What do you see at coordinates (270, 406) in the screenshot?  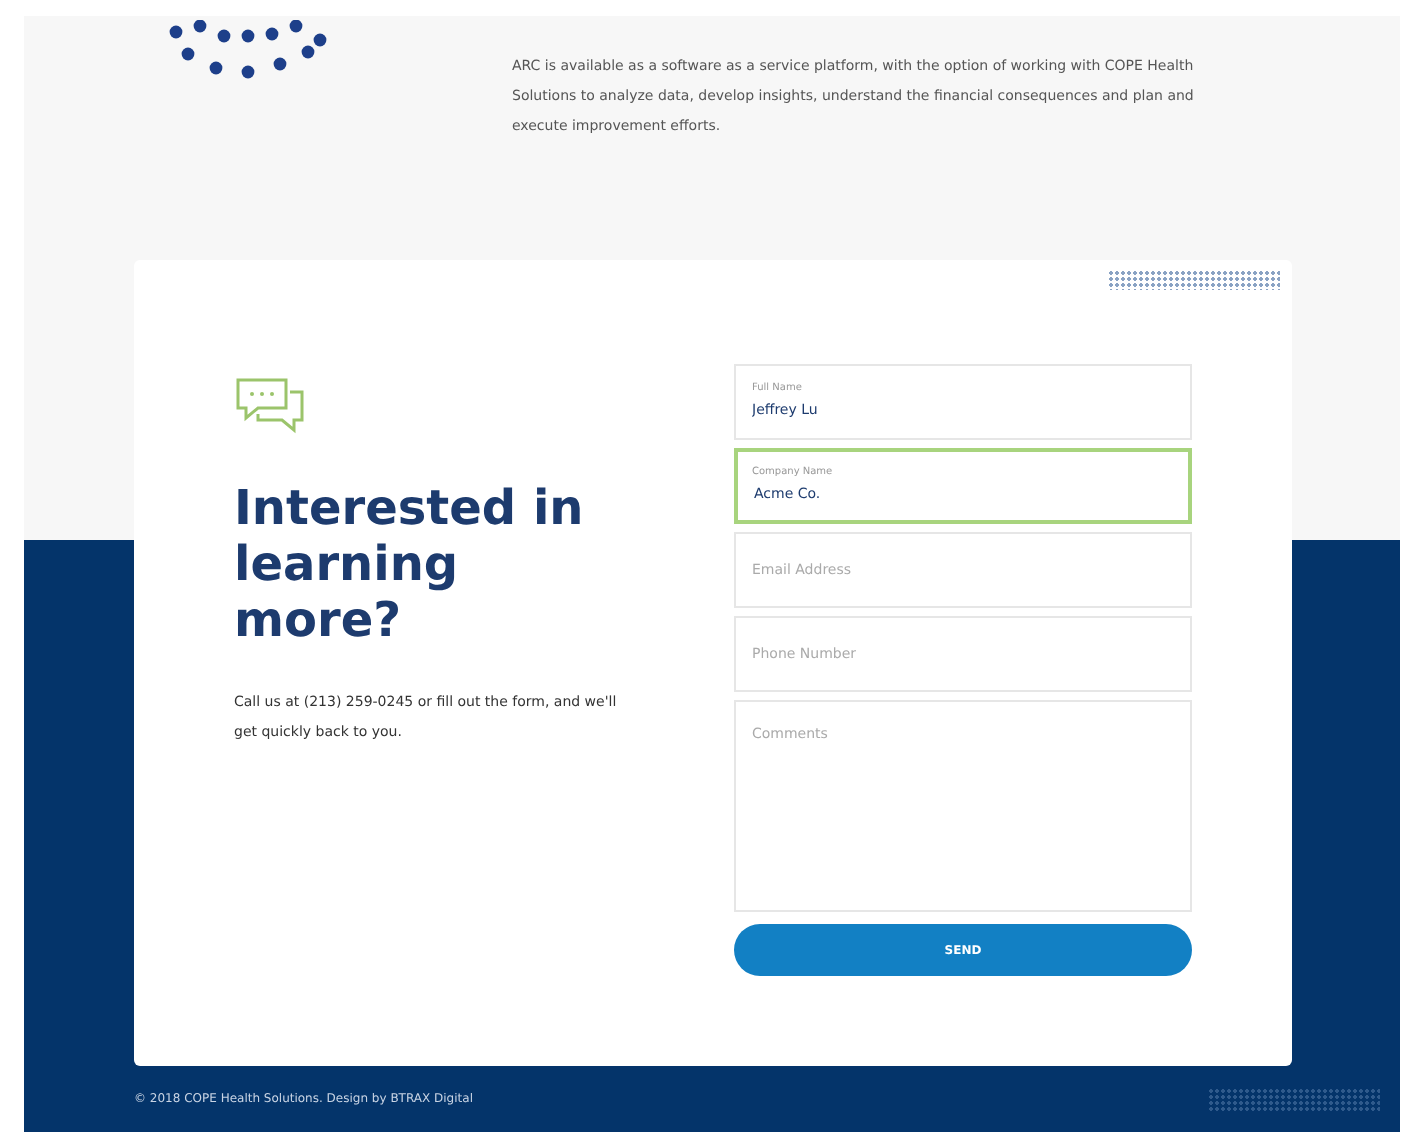 I see `chat-bubbles-icon` at bounding box center [270, 406].